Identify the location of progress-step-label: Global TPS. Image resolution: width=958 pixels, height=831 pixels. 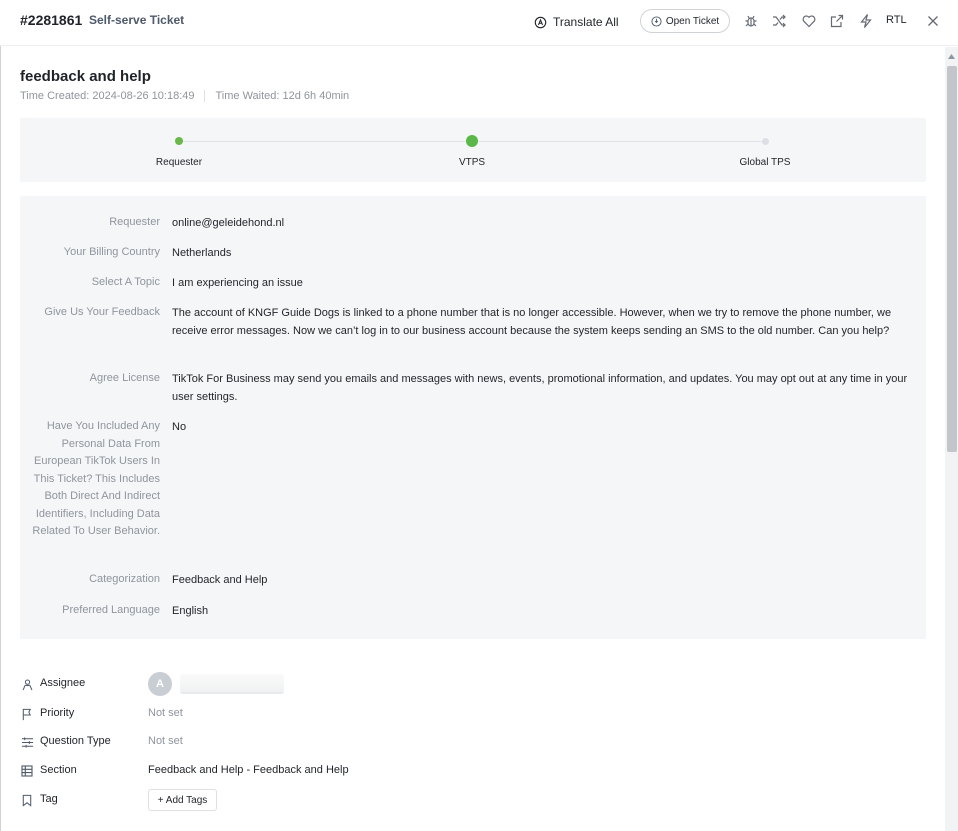
(765, 162).